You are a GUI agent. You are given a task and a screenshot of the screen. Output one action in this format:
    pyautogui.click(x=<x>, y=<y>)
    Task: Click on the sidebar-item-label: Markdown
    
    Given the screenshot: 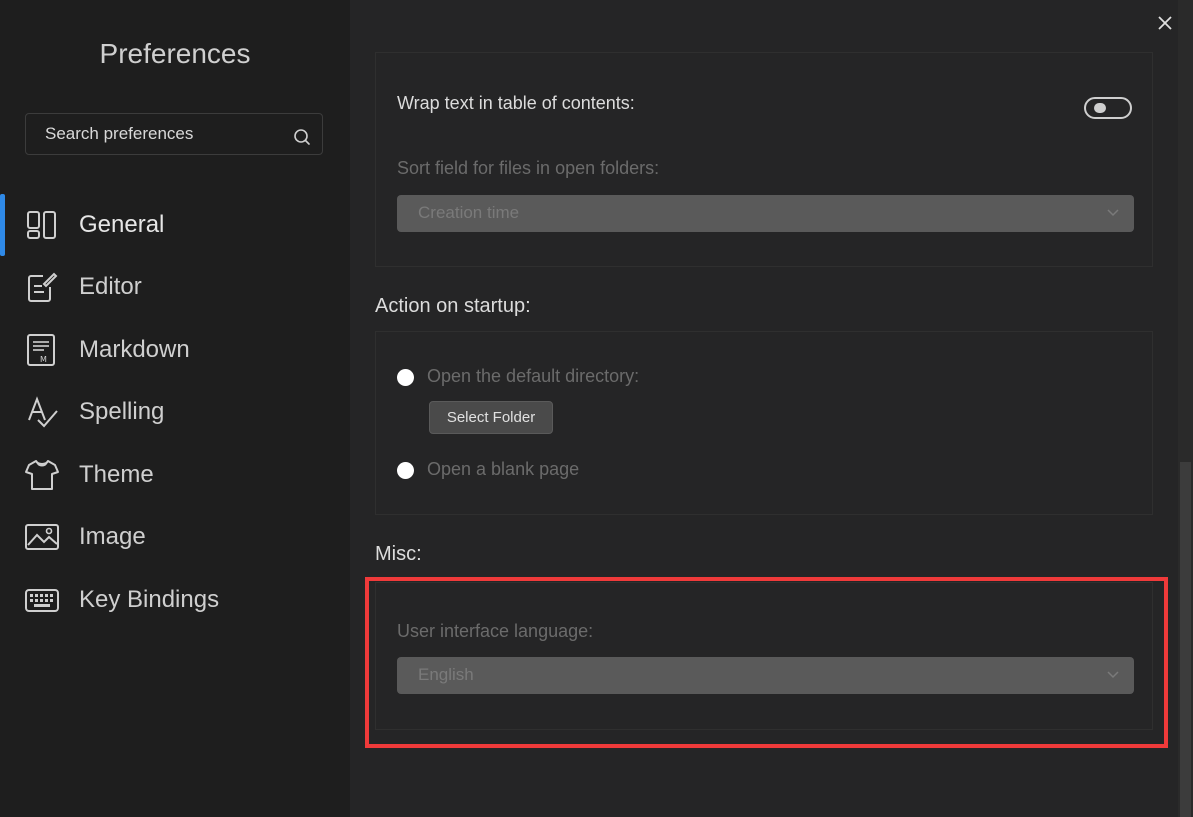 What is the action you would take?
    pyautogui.click(x=134, y=349)
    